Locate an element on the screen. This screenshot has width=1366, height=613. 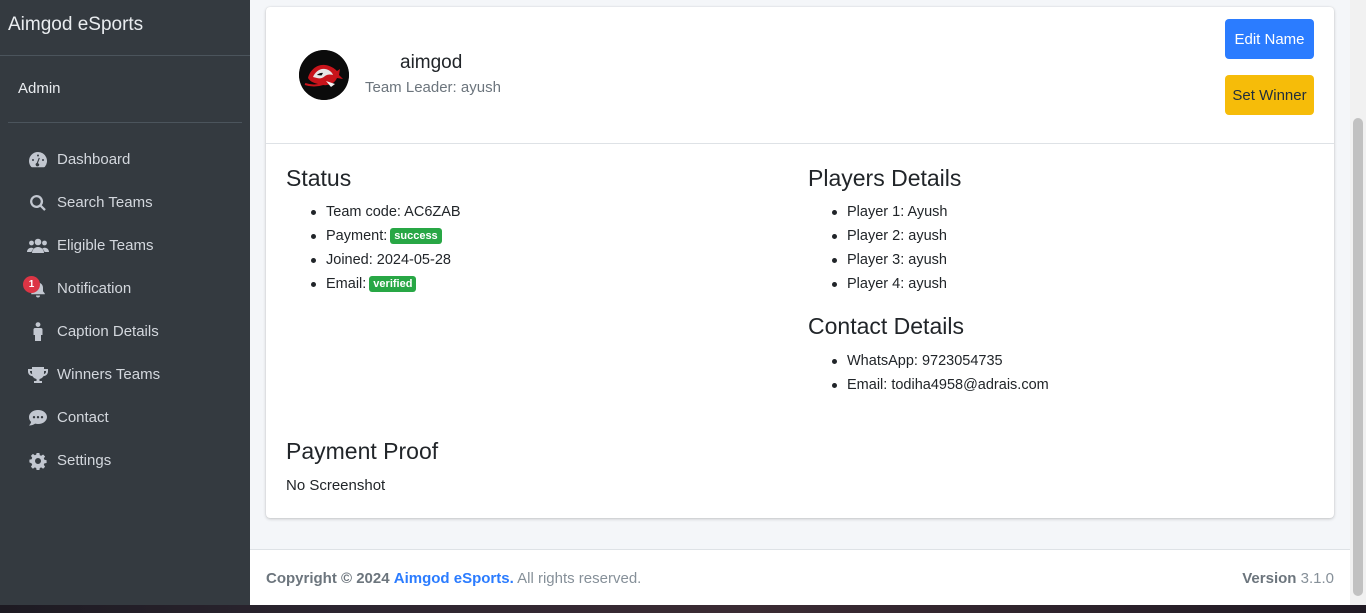
dashboard-icon is located at coordinates (38, 160).